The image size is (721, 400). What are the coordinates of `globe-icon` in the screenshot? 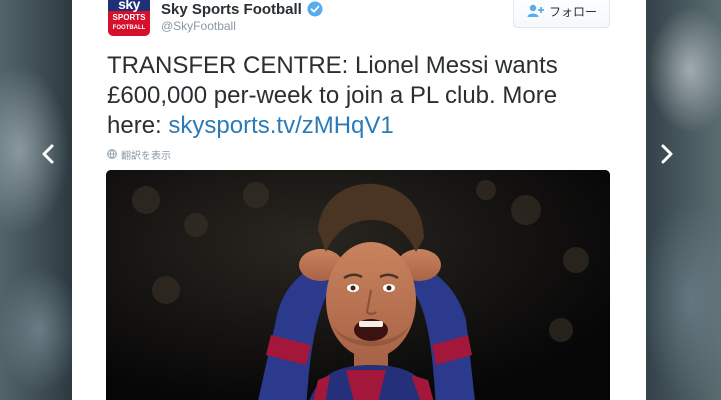 It's located at (112, 154).